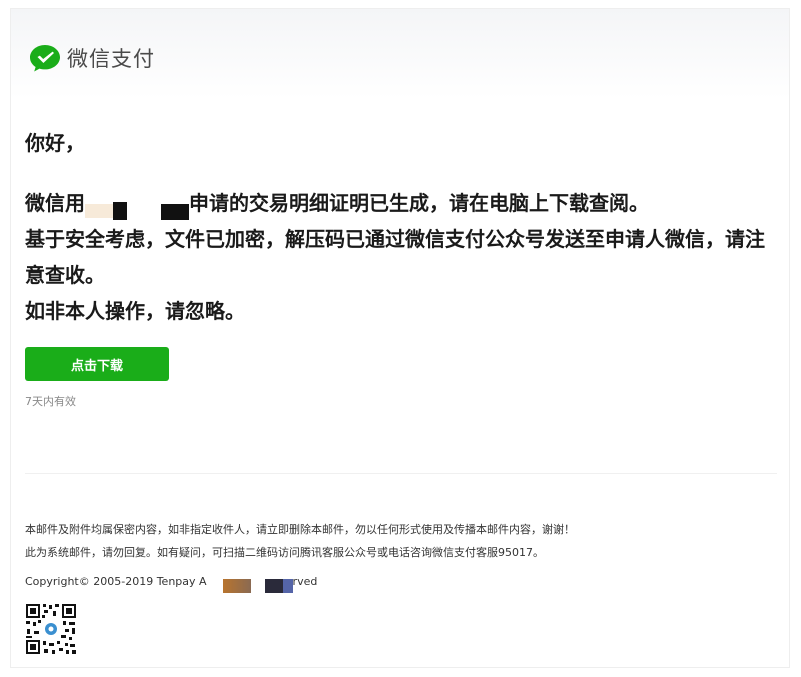 The width and height of the screenshot is (801, 677). What do you see at coordinates (419, 203) in the screenshot?
I see `message-line-1-suffix: 申请的交易明细证明已生成，请在电脑上下载查阅。` at bounding box center [419, 203].